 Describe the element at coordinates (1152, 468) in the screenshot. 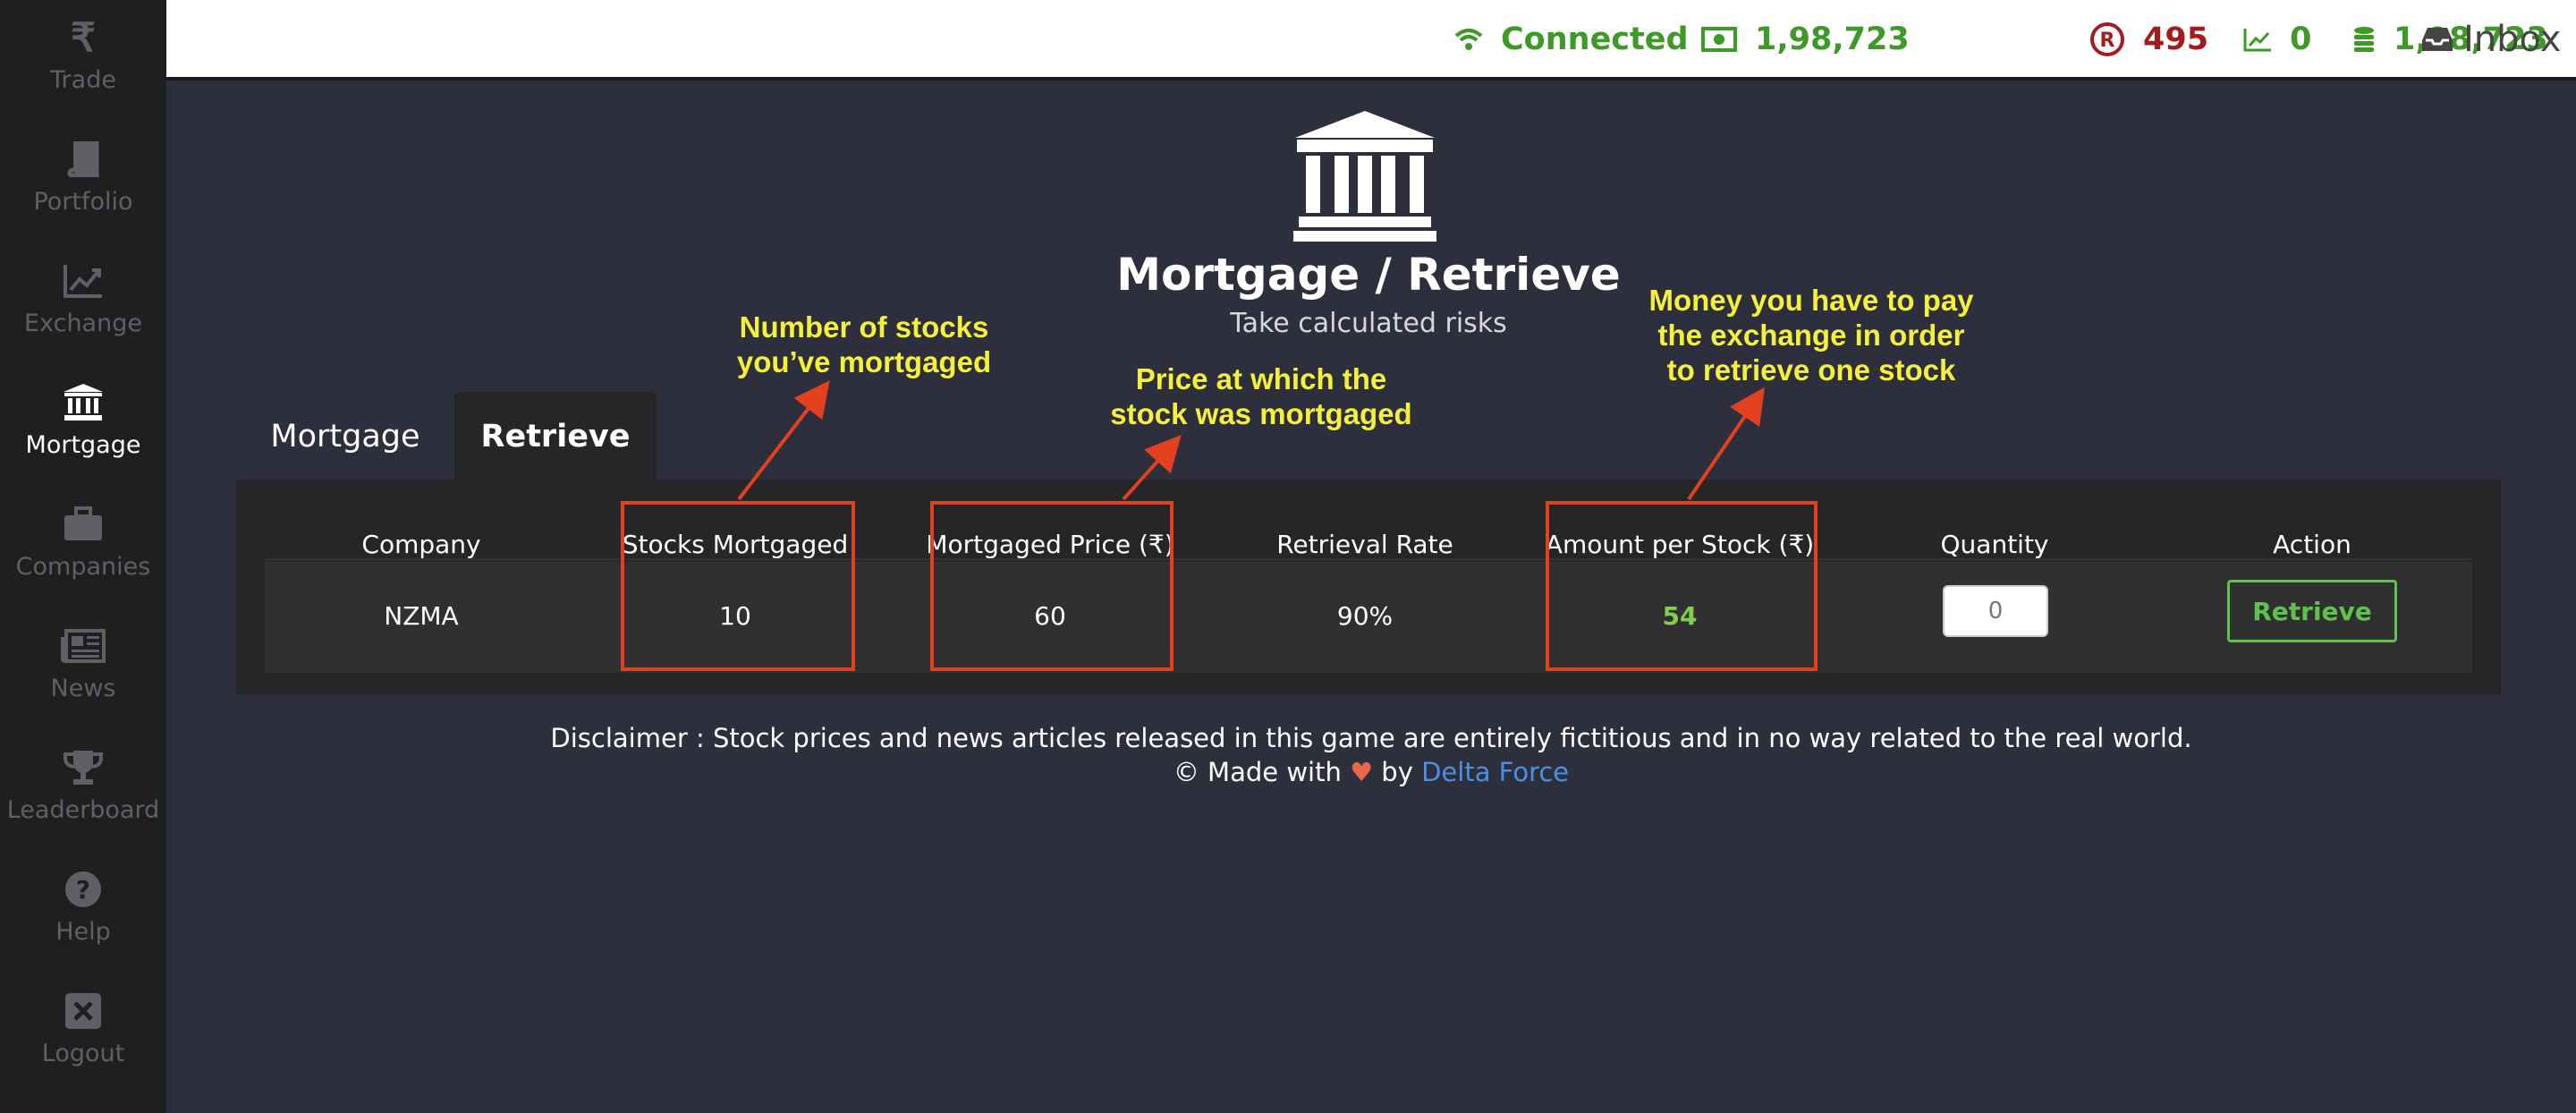

I see `arrow-price` at that location.